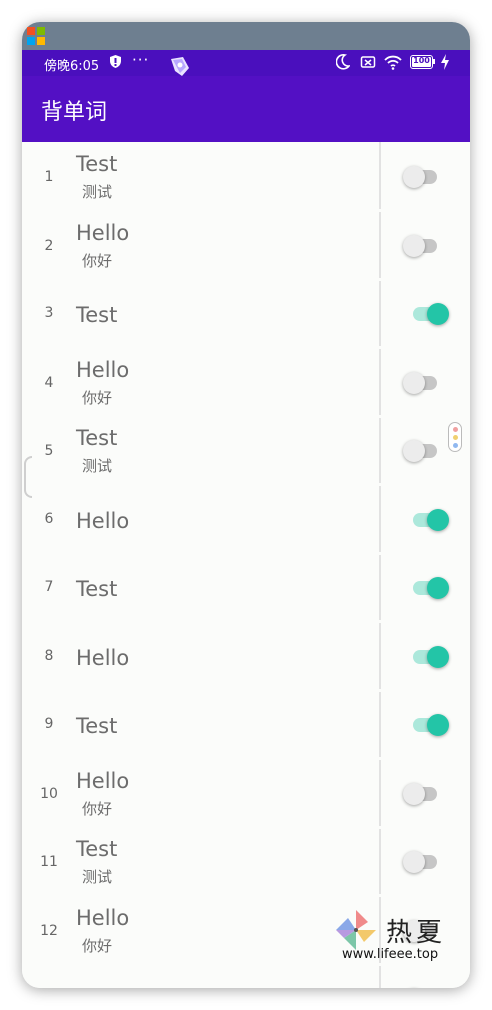 The height and width of the screenshot is (1010, 492). I want to click on list-item: 7 Test, so click(246, 588).